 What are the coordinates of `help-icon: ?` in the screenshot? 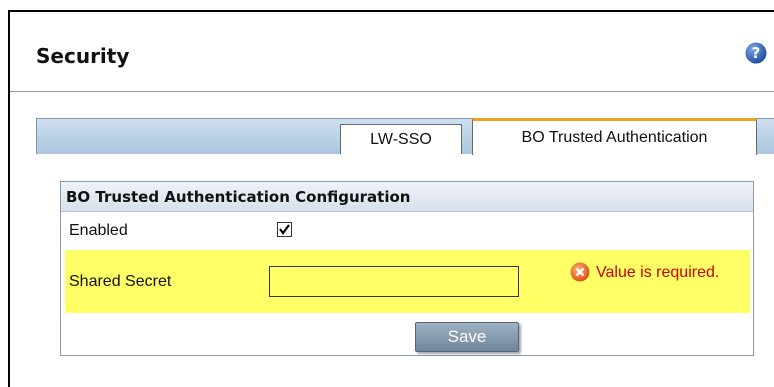 It's located at (756, 53).